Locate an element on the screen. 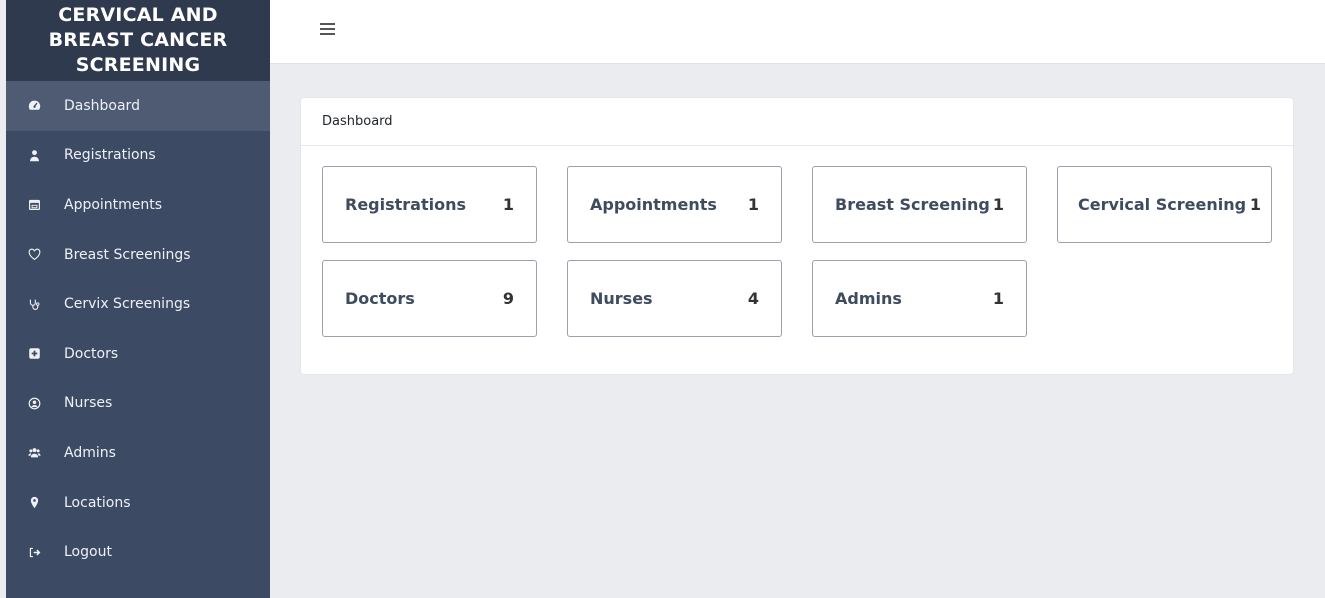  medical-plus-icon is located at coordinates (34, 353).